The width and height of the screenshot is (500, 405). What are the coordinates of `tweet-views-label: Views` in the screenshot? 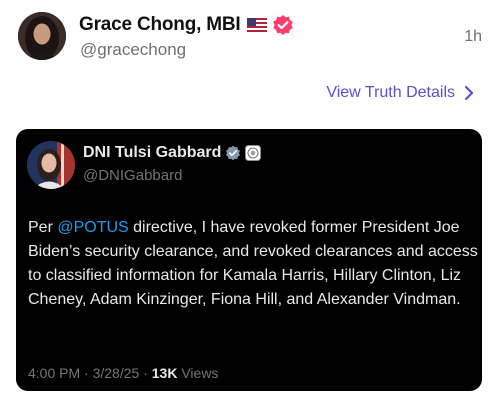 It's located at (198, 373).